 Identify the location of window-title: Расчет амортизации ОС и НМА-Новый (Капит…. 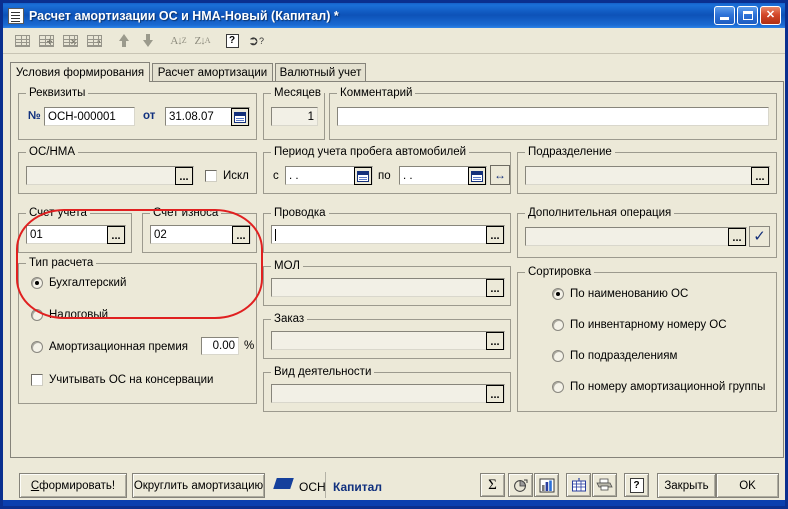
(184, 15).